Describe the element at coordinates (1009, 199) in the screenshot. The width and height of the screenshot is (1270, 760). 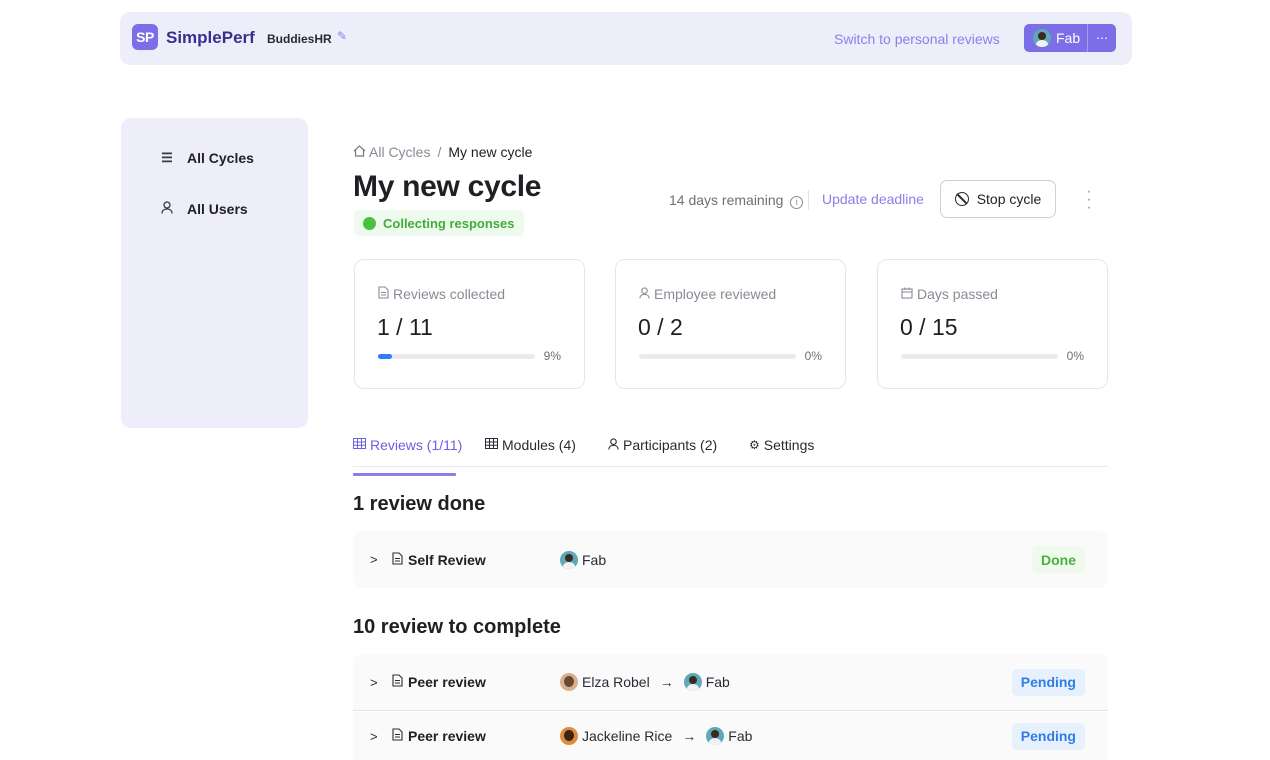
I see `stop-cycle-label: Stop cycle` at that location.